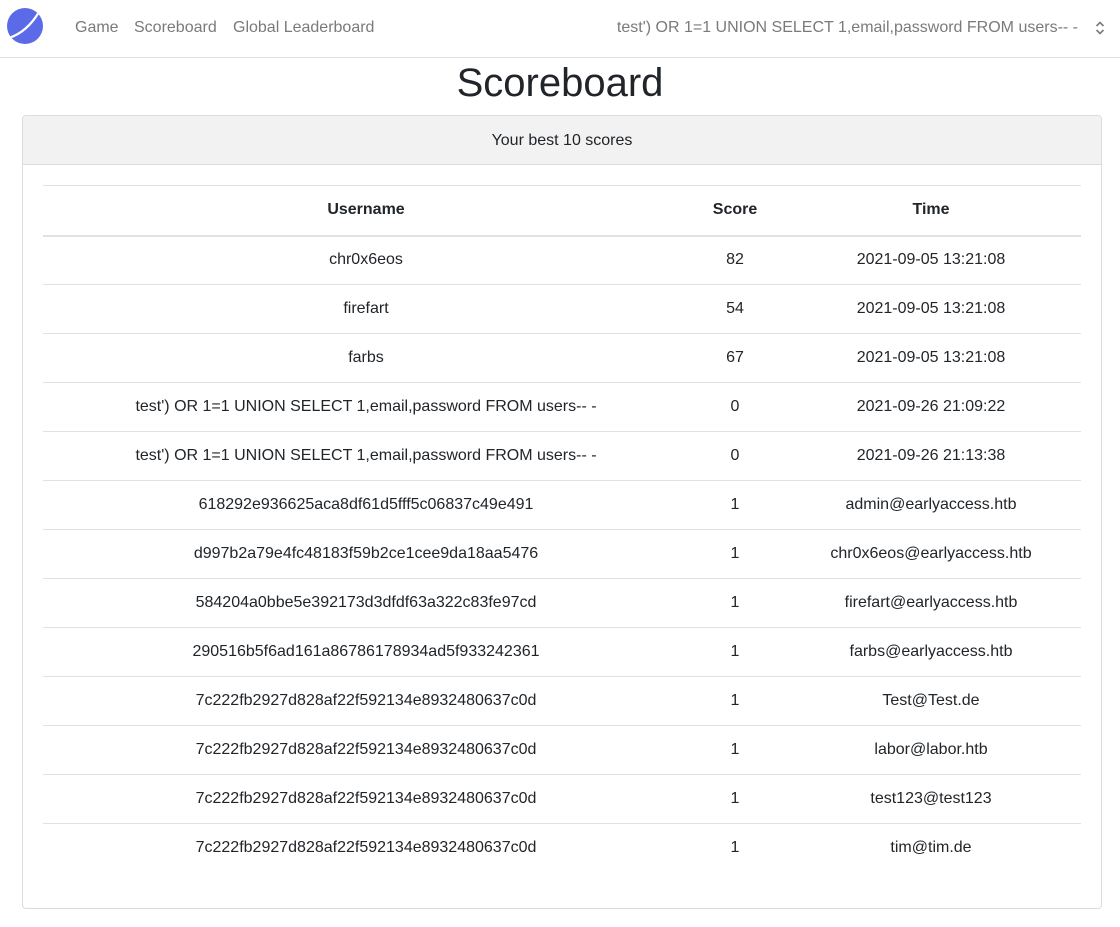  I want to click on cell-time: admin@earlyaccess.htb, so click(931, 505).